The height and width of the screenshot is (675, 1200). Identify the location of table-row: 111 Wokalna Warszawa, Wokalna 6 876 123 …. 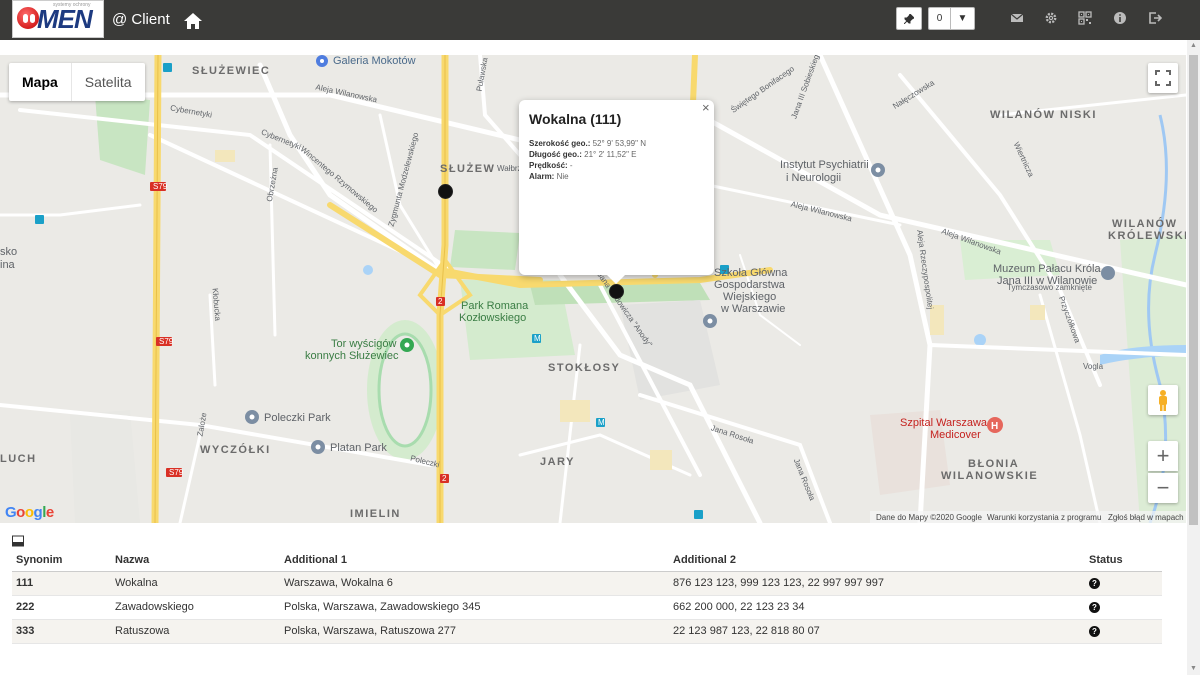
(587, 583).